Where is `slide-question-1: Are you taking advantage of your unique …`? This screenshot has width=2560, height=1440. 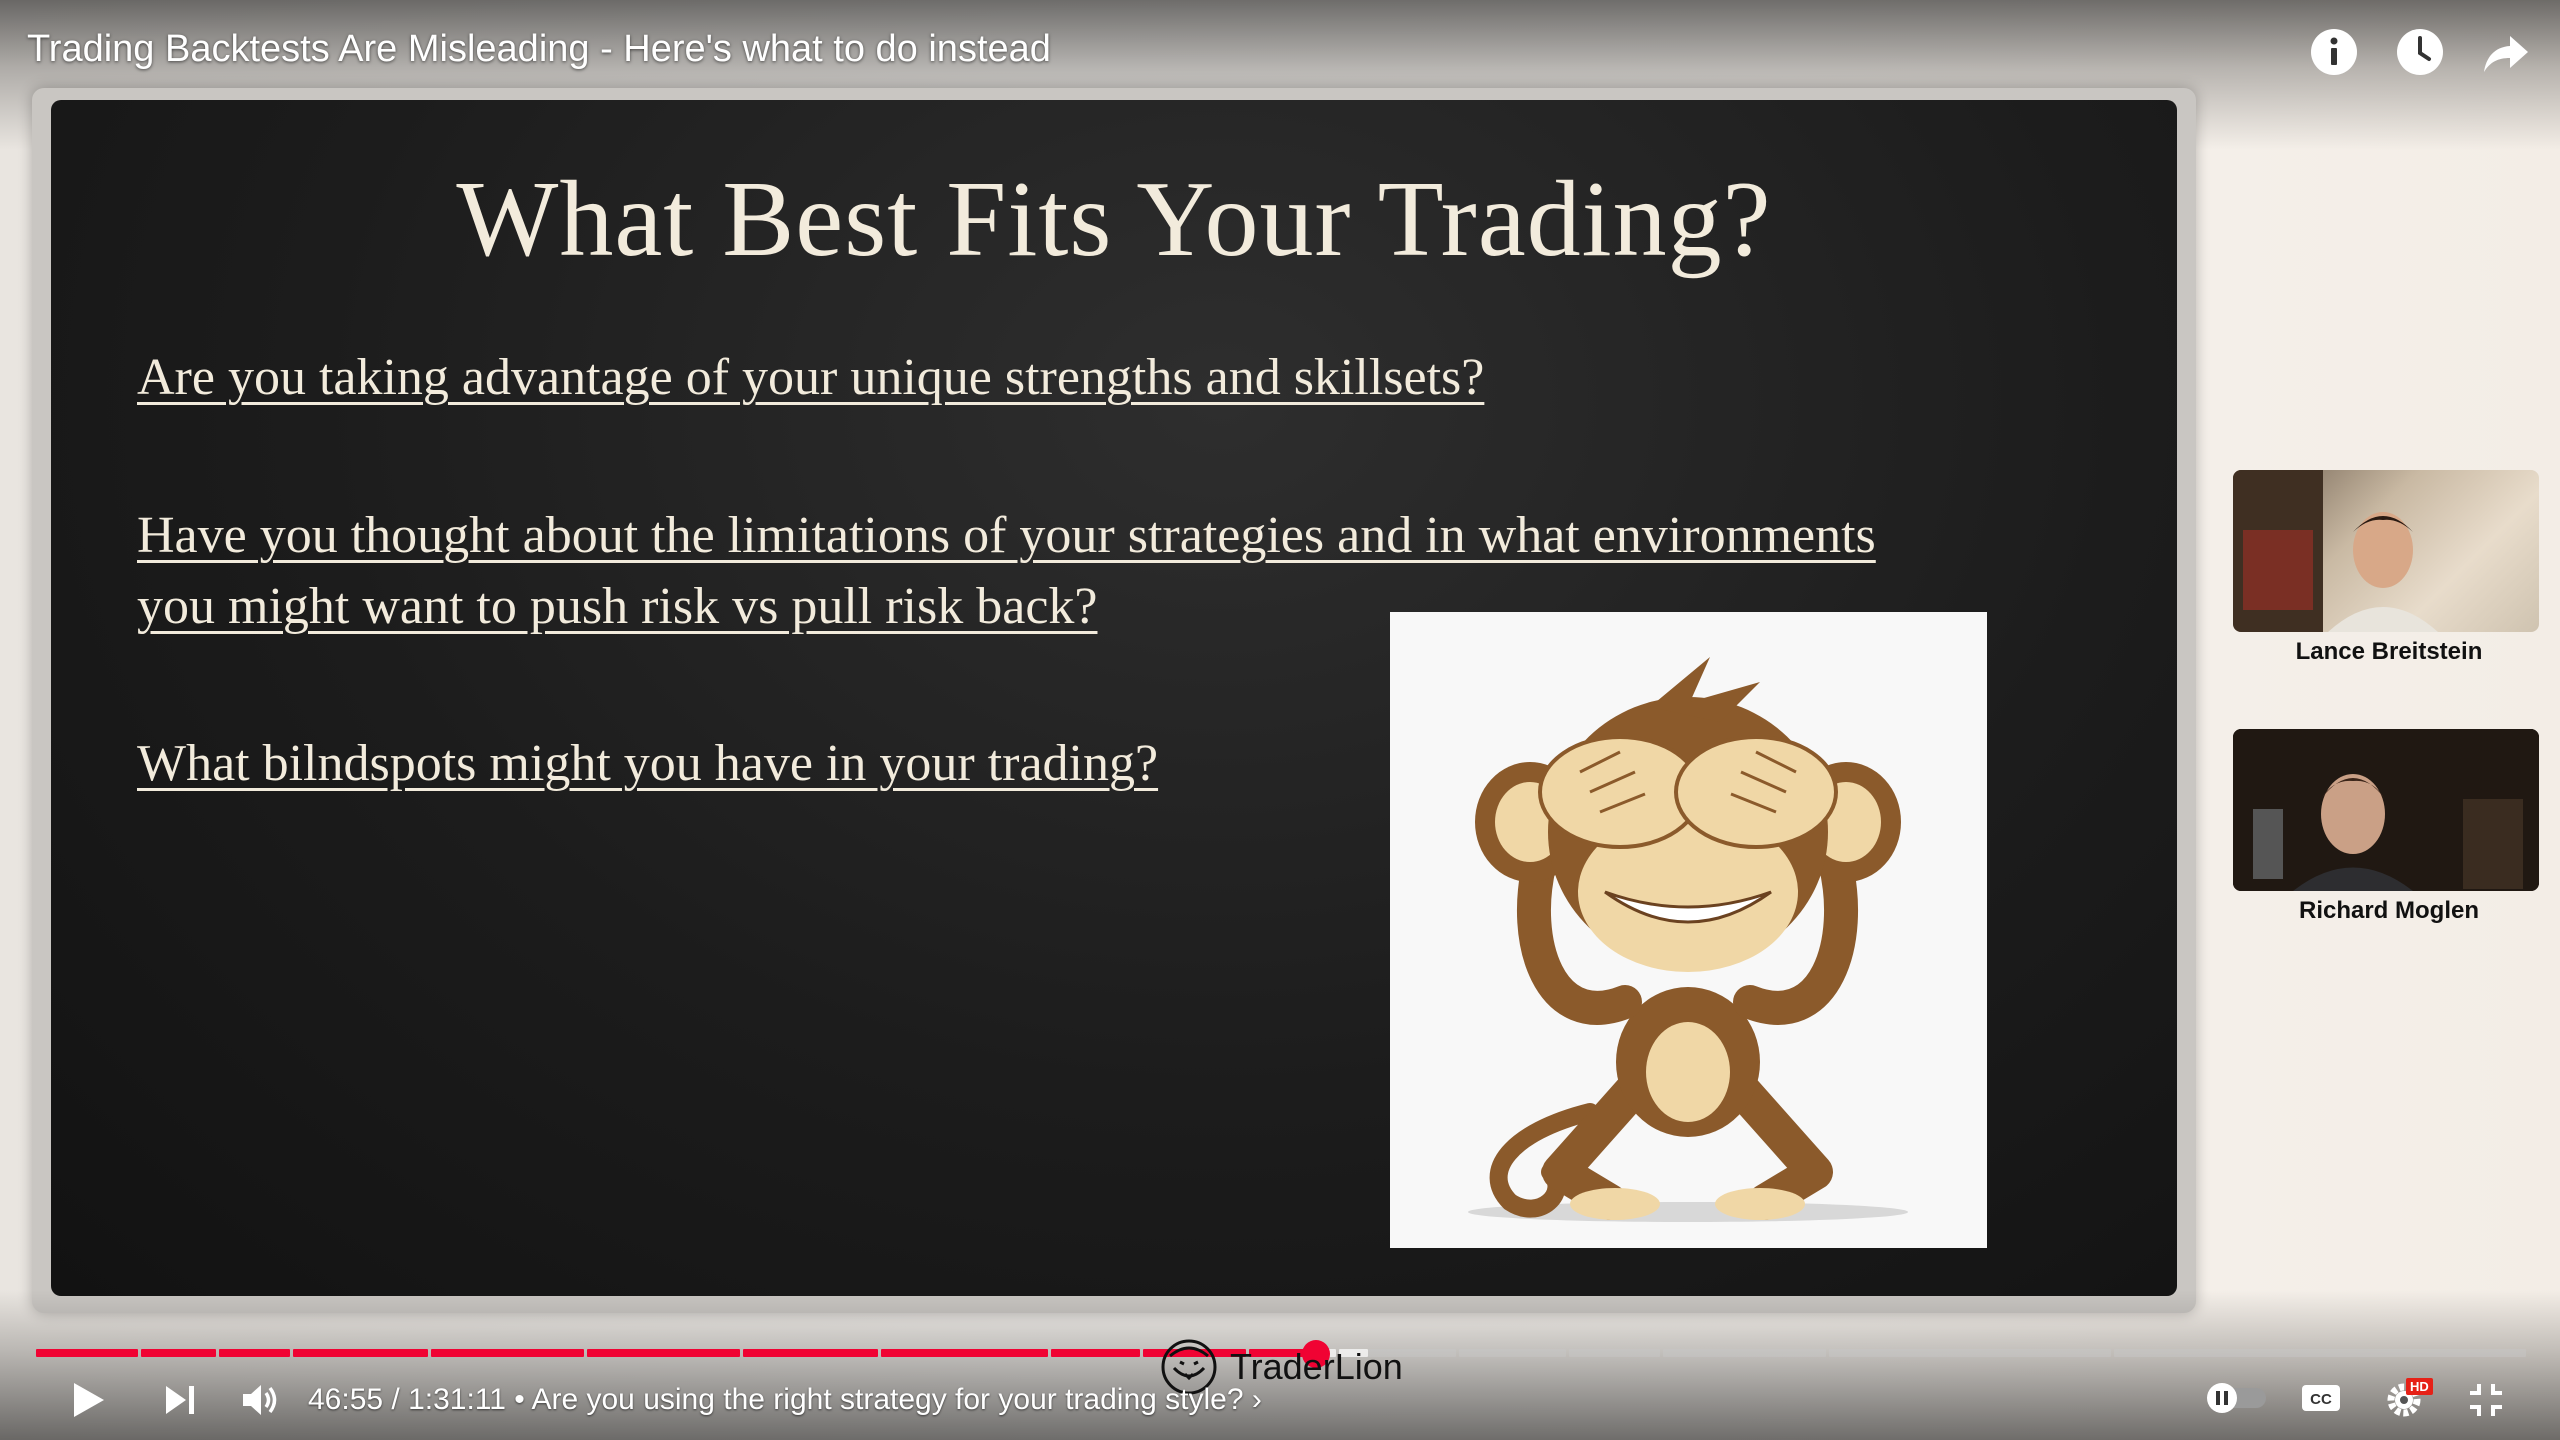
slide-question-1: Are you taking advantage of your unique … is located at coordinates (811, 377).